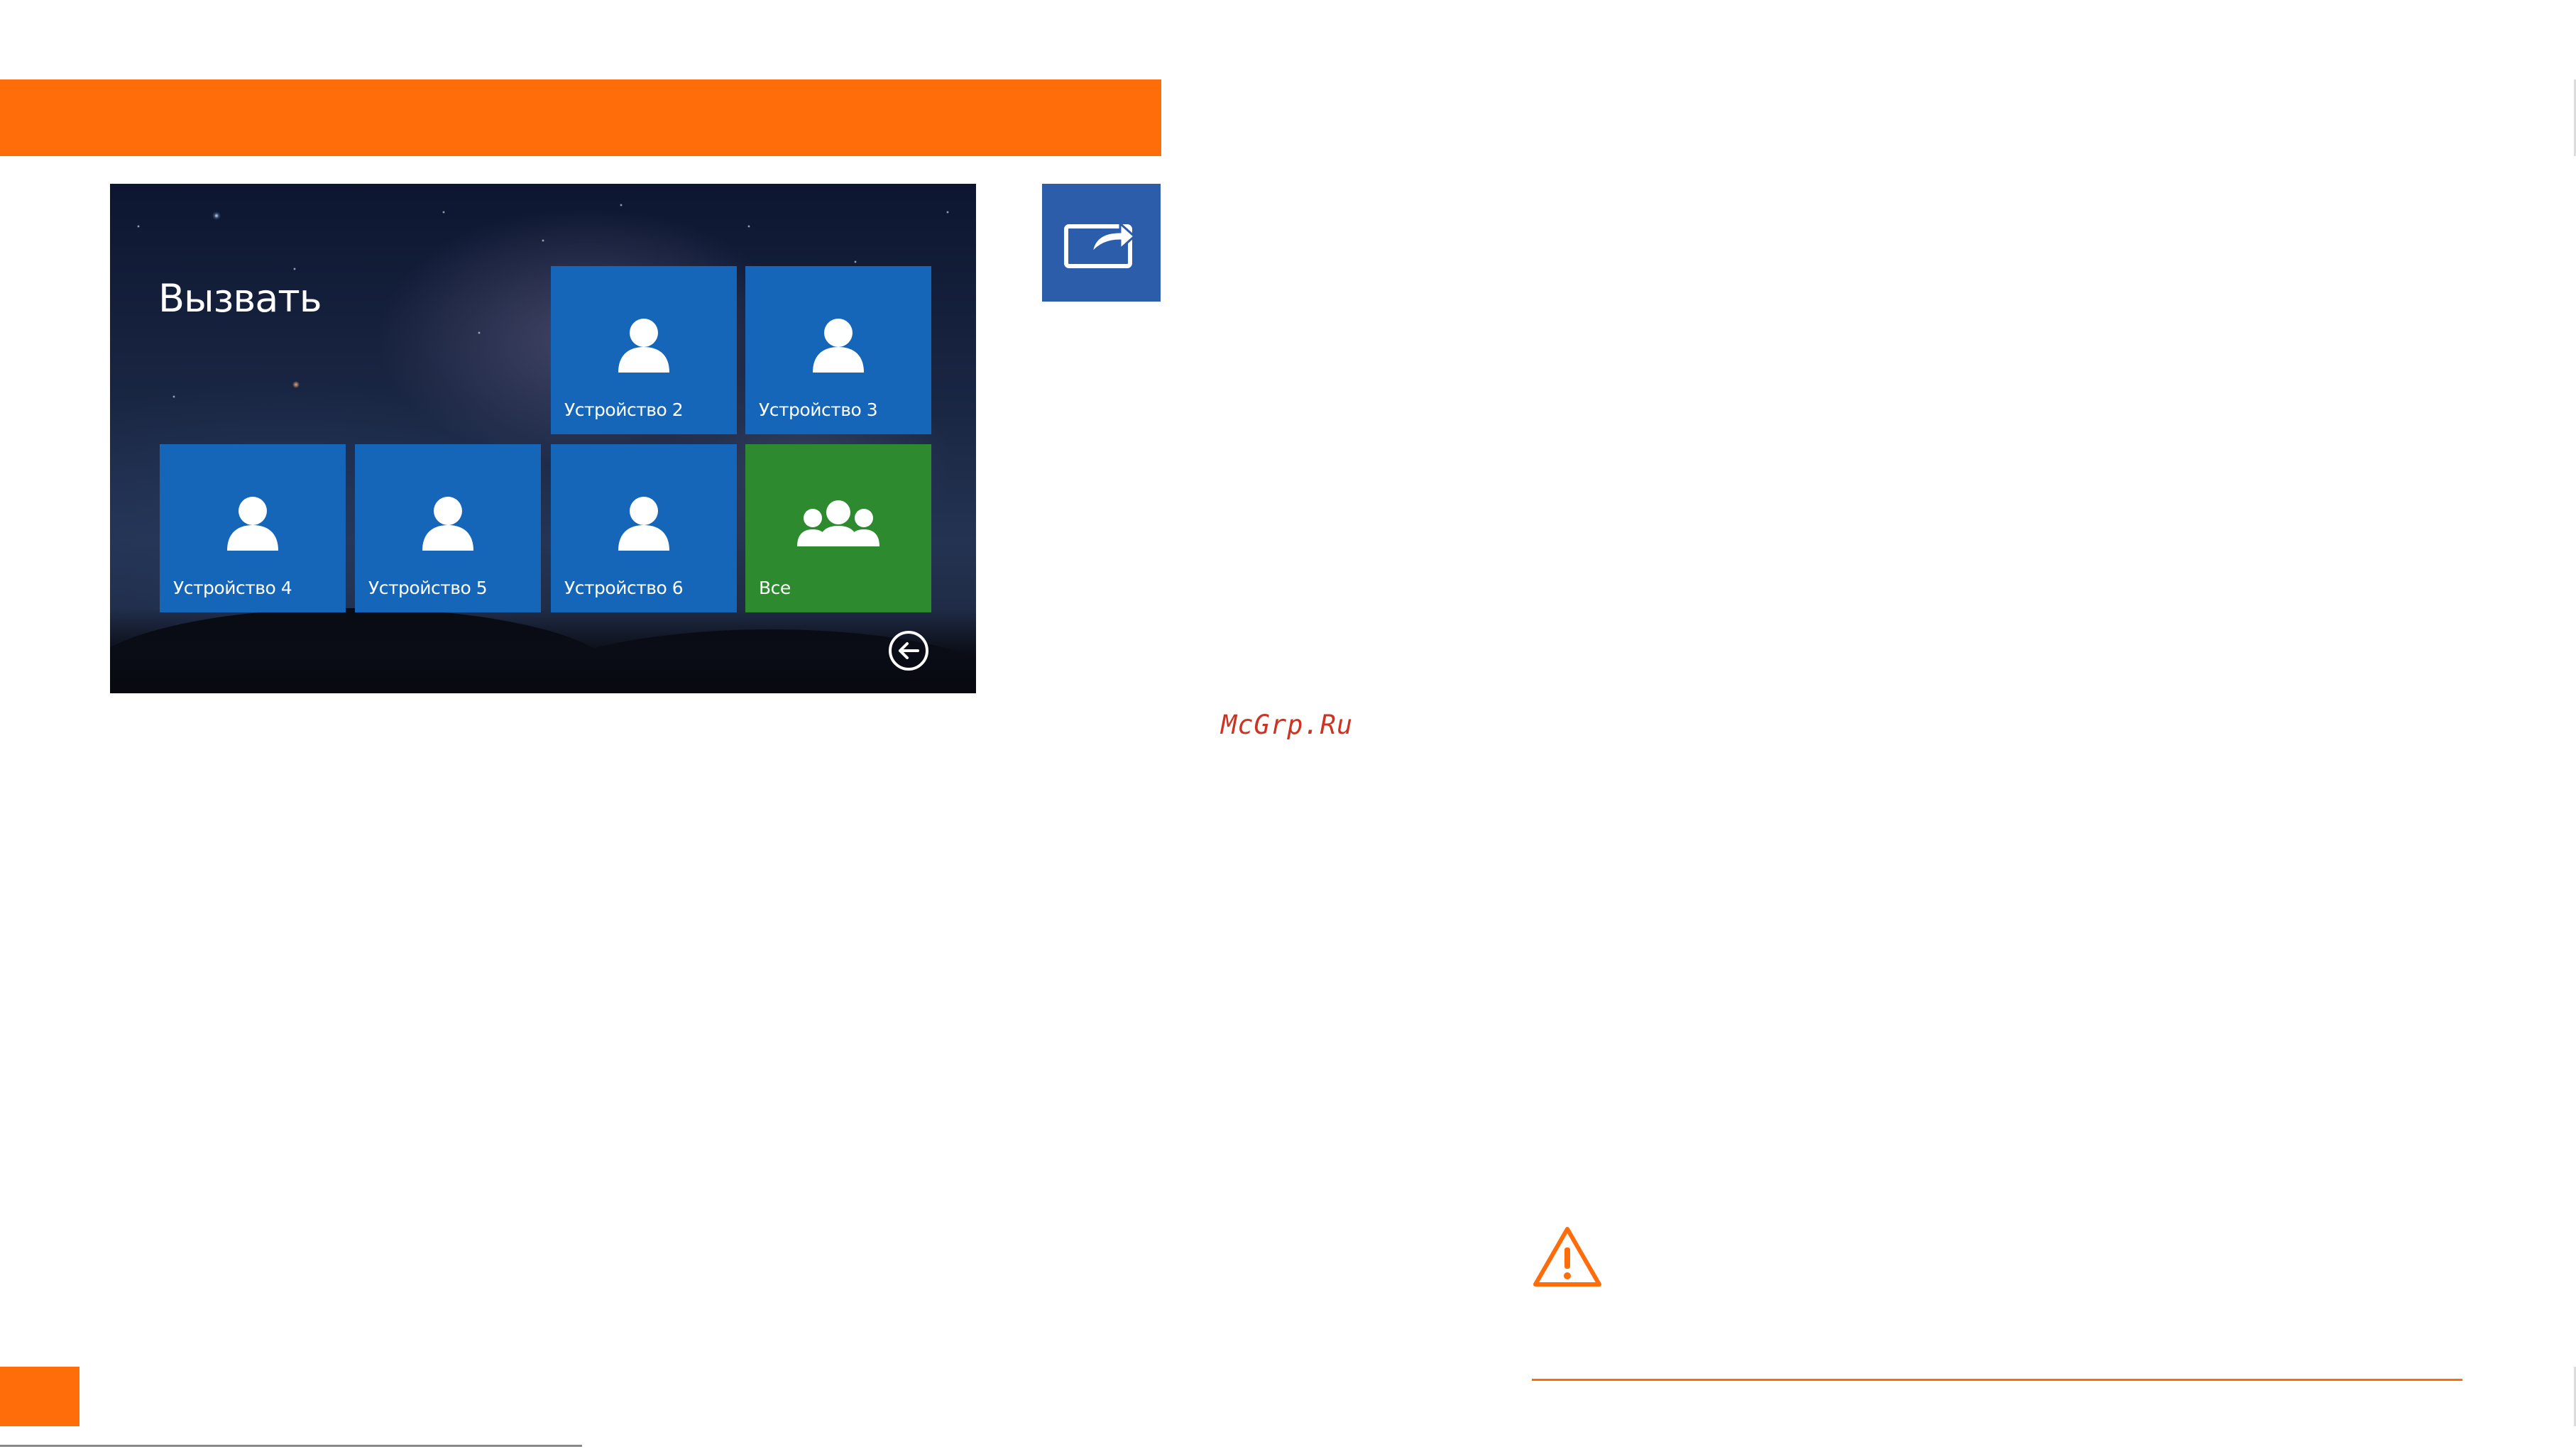 The width and height of the screenshot is (2576, 1449). I want to click on tile-label: Устройство 6, so click(624, 588).